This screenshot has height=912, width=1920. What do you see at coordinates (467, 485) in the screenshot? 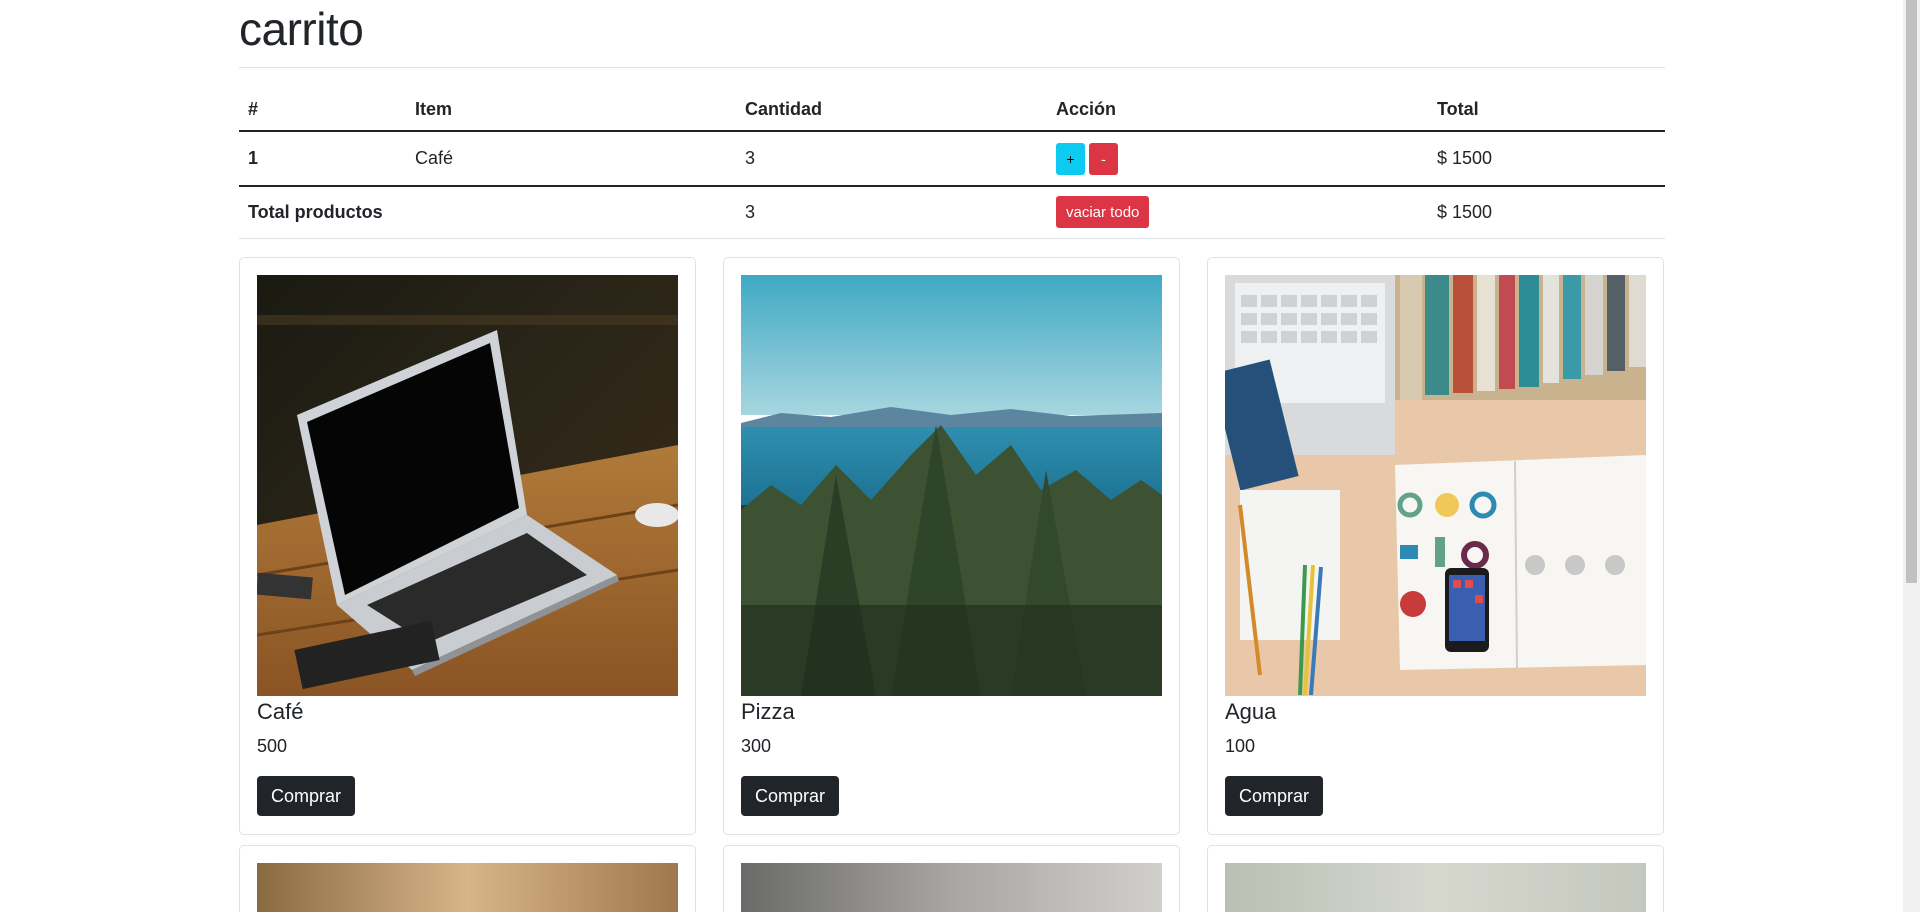
I see `product-image-laptop` at bounding box center [467, 485].